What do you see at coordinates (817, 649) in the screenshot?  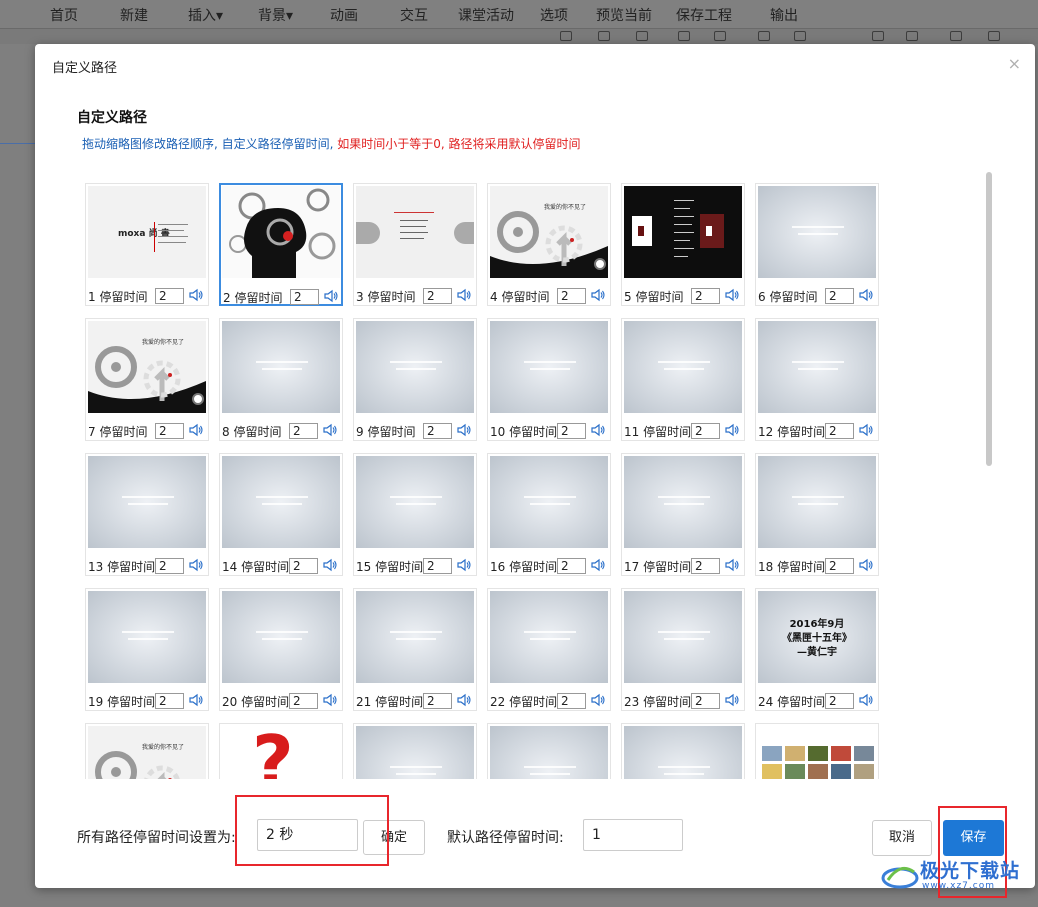 I see `slide-card: 2016年9月 《黑匣十五年》 —黄仁宇 24 停留时间 2` at bounding box center [817, 649].